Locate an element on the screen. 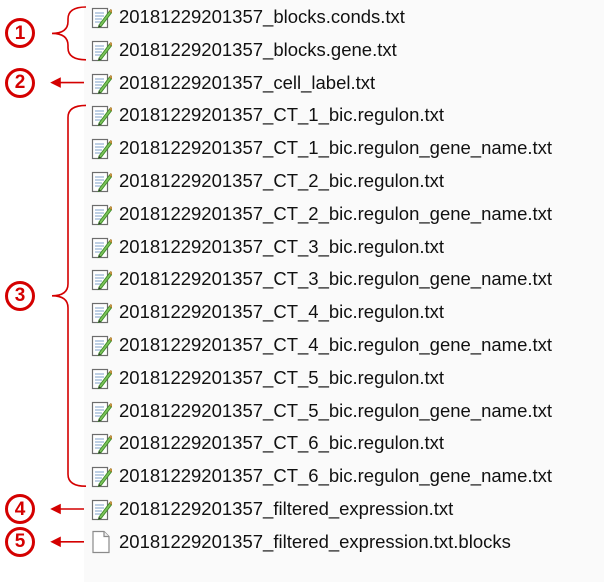 The image size is (604, 582). annotation-badge: 2 is located at coordinates (20, 82).